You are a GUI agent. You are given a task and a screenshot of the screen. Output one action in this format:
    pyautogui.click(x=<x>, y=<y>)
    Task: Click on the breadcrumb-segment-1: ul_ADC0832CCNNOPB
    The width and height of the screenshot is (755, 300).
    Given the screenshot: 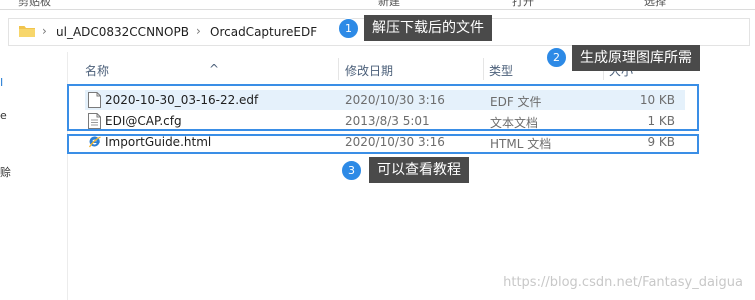 What is the action you would take?
    pyautogui.click(x=122, y=32)
    